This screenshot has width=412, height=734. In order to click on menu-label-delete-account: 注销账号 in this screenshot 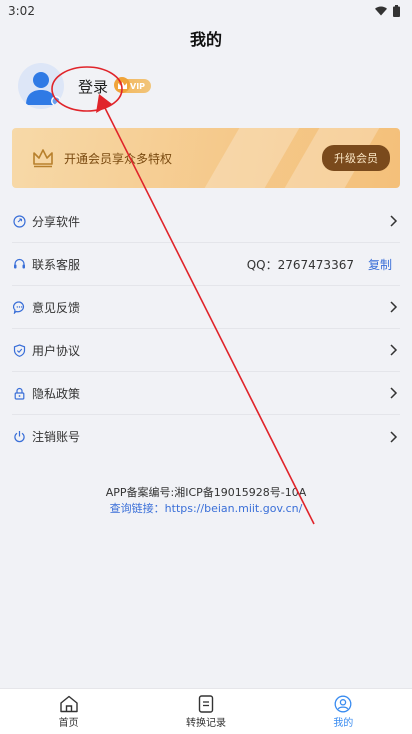, I will do `click(56, 437)`.